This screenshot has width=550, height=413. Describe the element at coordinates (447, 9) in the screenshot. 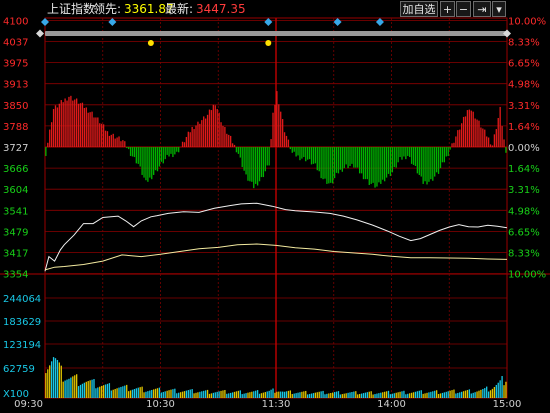

I see `zoom-in-button: +` at that location.